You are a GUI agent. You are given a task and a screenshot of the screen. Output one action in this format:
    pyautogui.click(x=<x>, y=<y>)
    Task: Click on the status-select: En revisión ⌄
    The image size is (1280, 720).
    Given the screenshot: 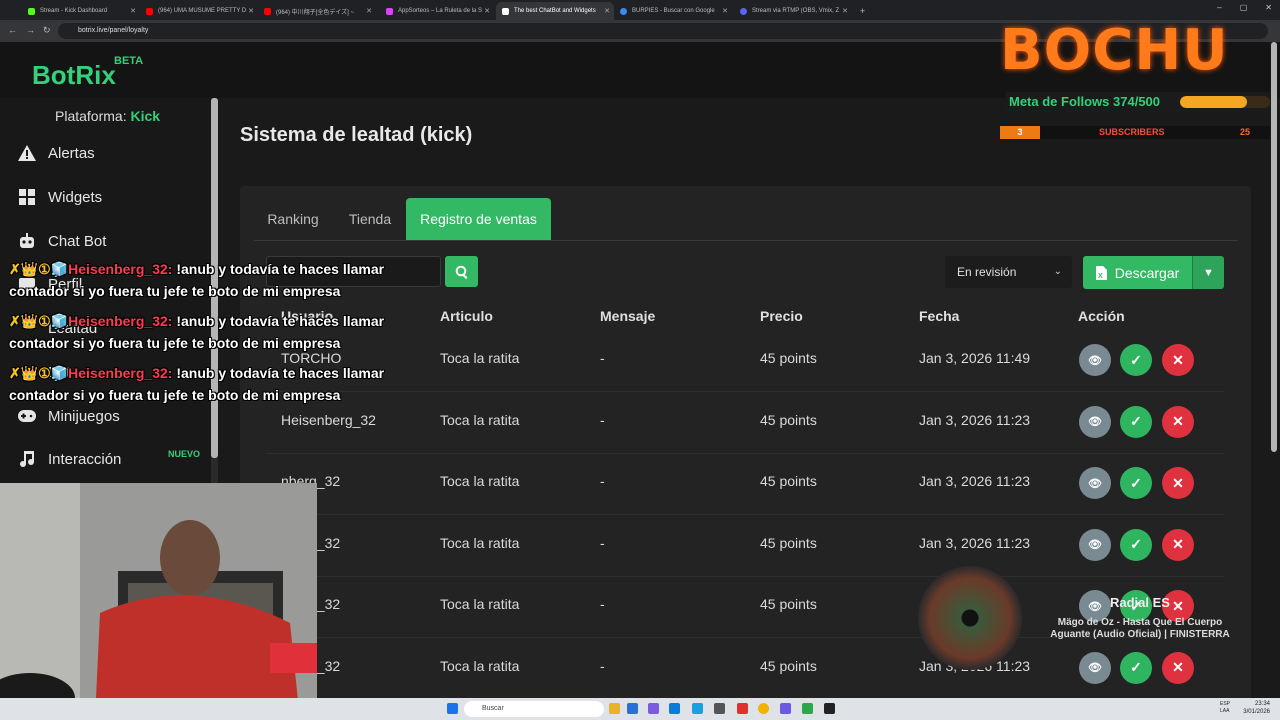 What is the action you would take?
    pyautogui.click(x=1008, y=272)
    